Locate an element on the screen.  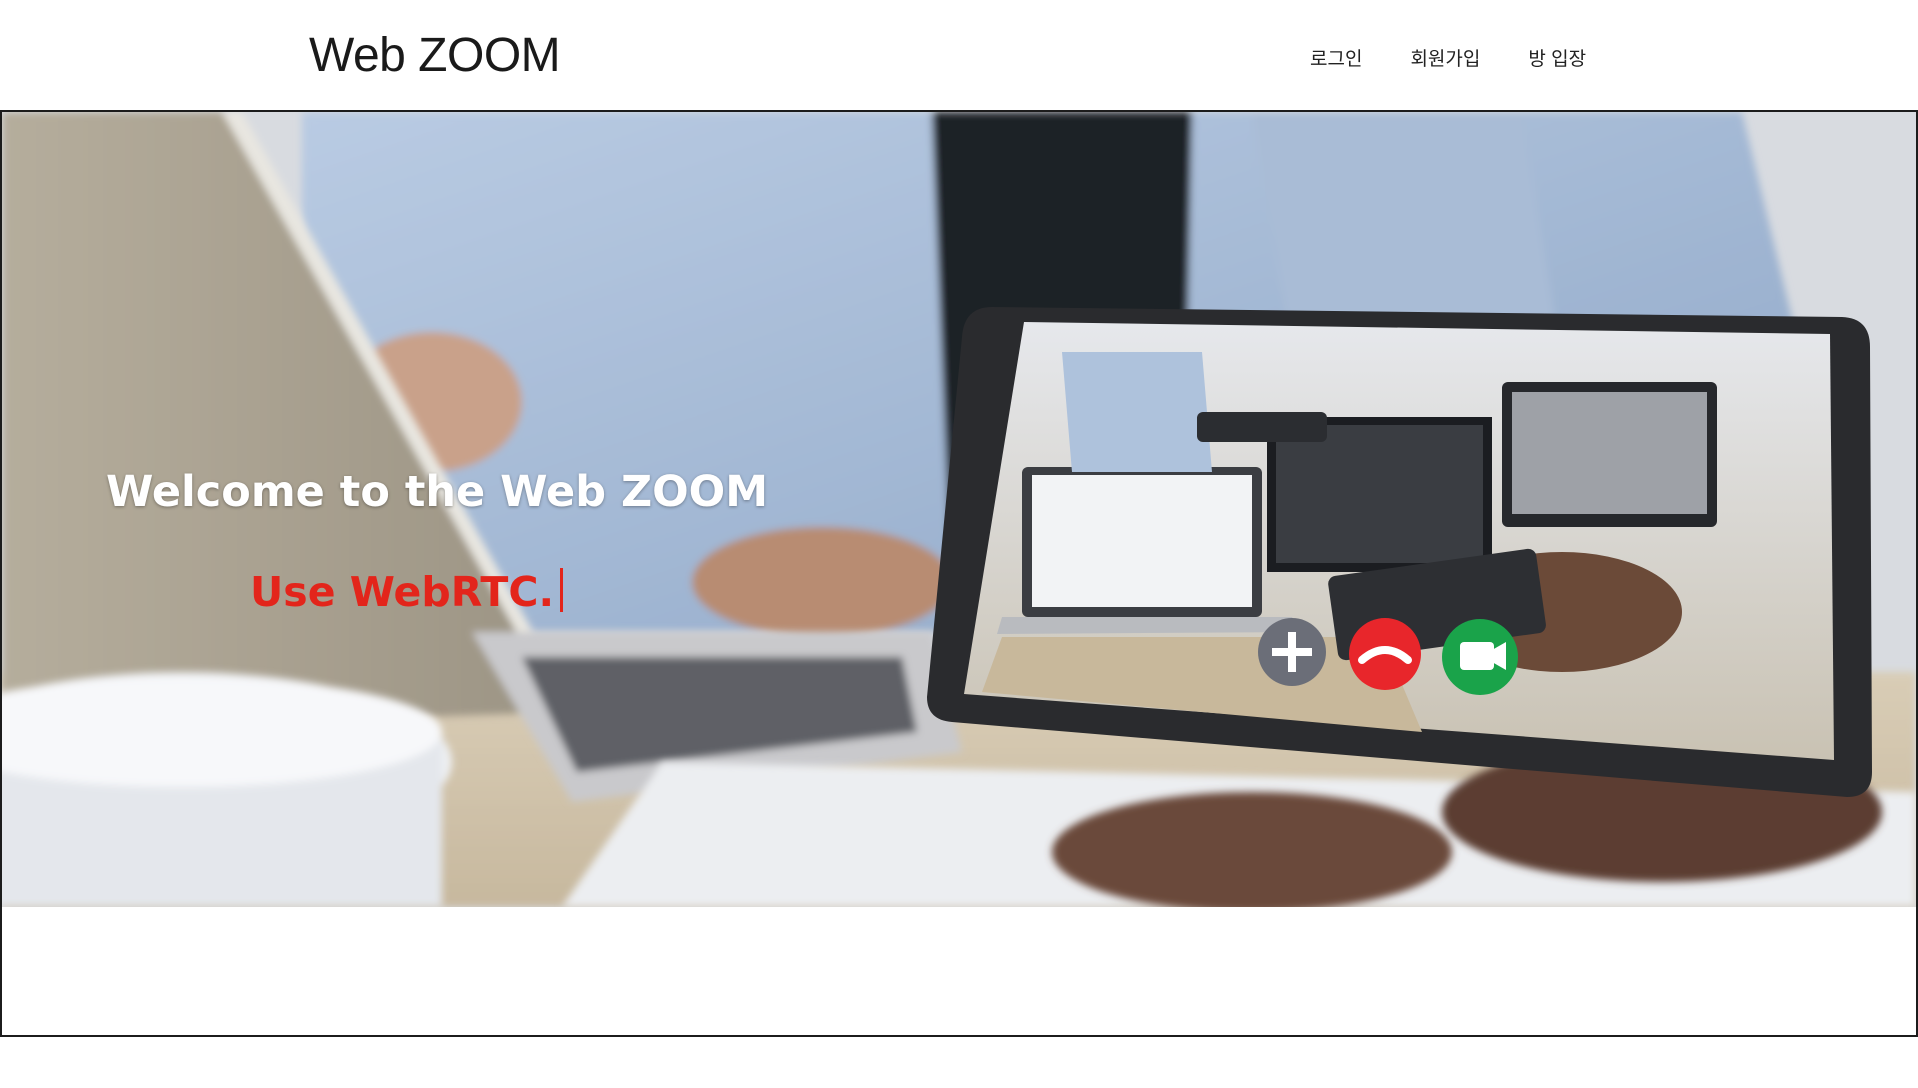
site-logo: Web ZOOM is located at coordinates (435, 55).